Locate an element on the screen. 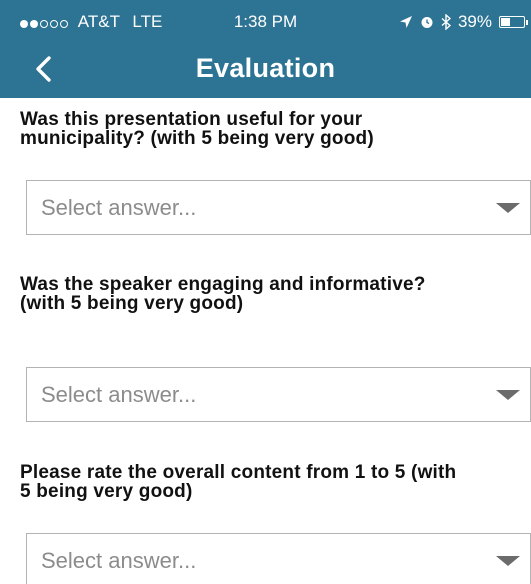 This screenshot has width=531, height=584. battery-percent: 39% is located at coordinates (474, 21).